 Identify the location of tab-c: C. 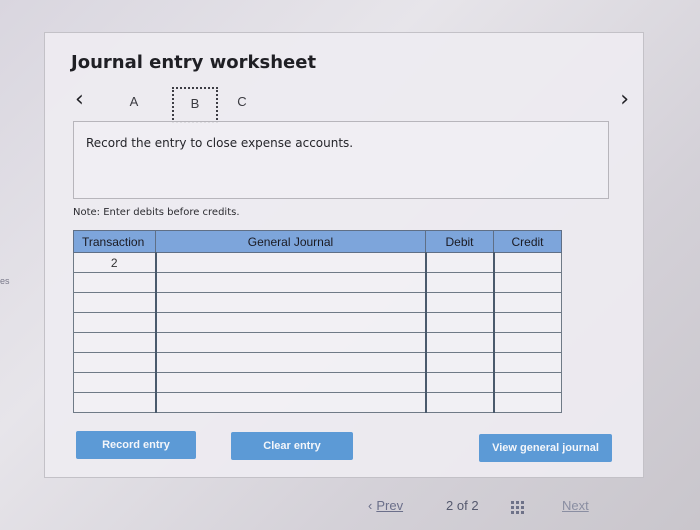
(242, 105).